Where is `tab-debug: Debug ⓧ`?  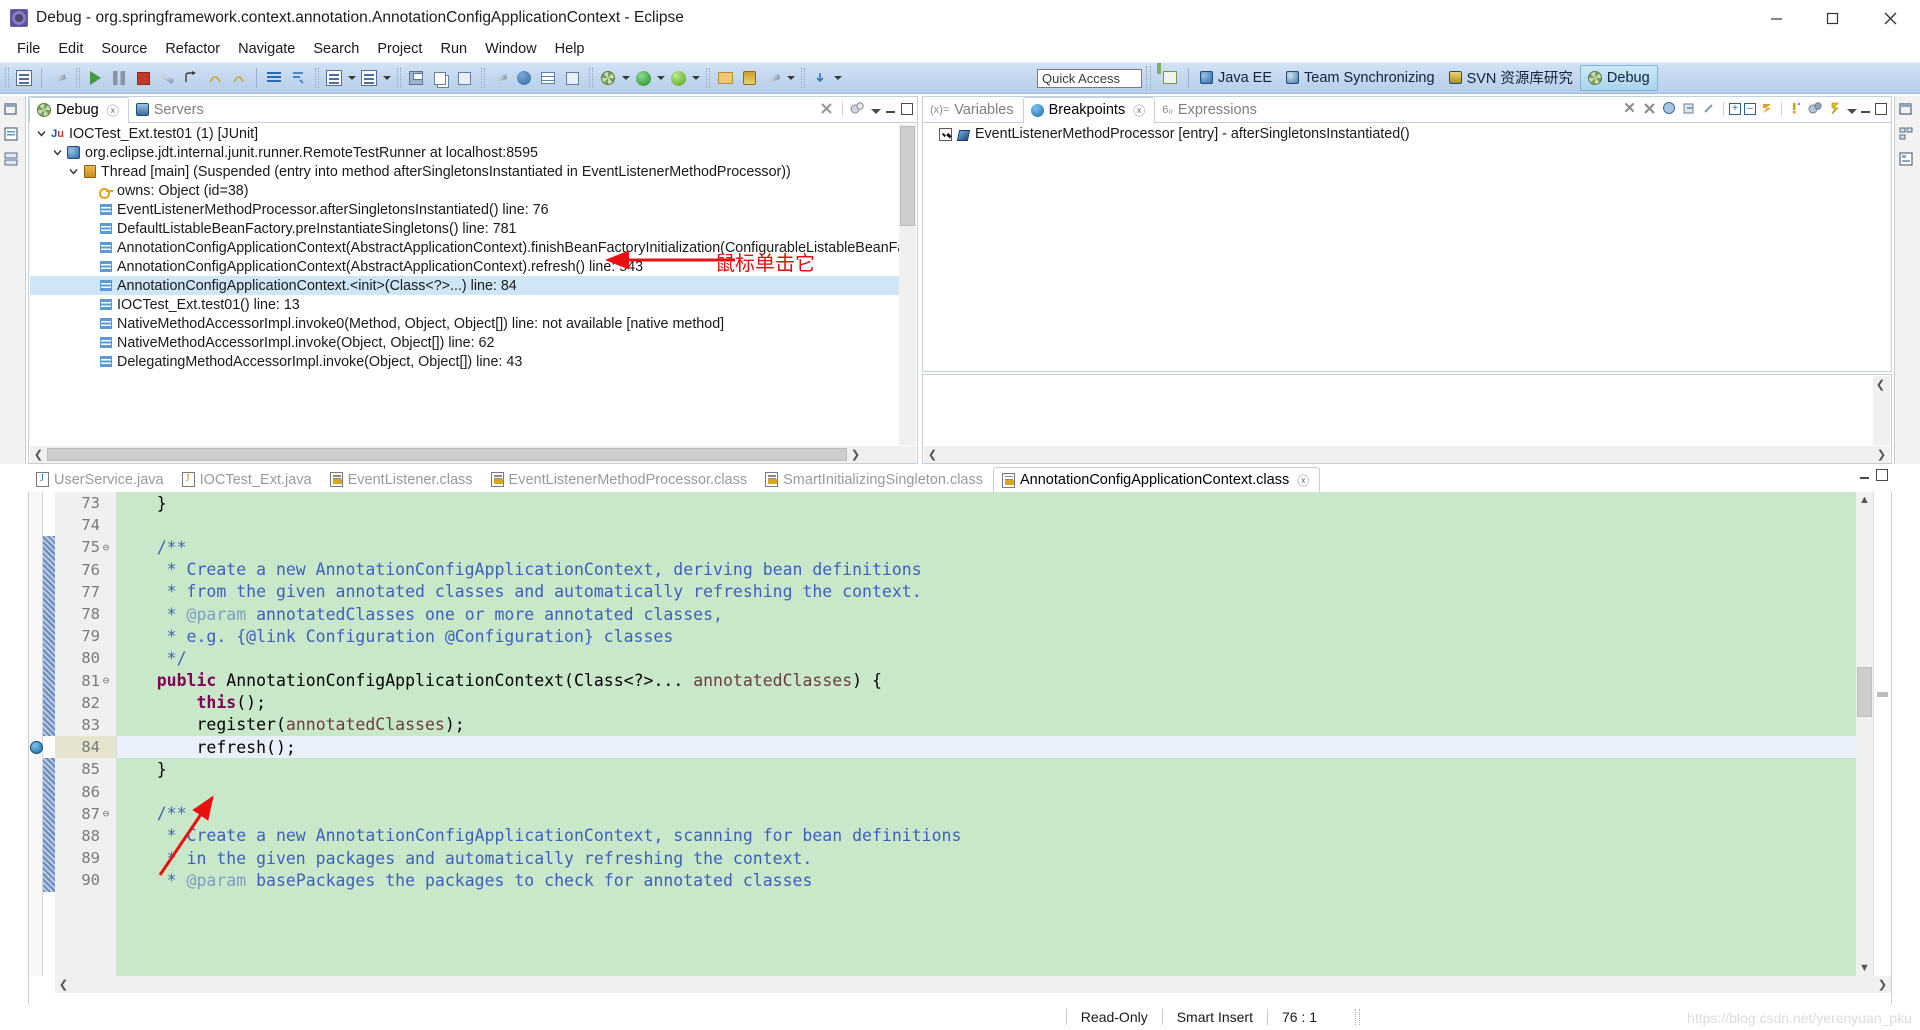
tab-debug: Debug ⓧ is located at coordinates (79, 110).